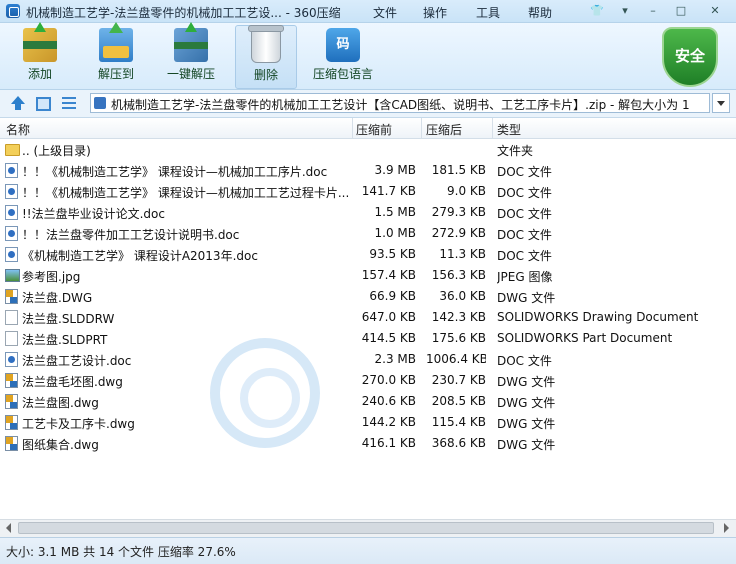 Image resolution: width=736 pixels, height=564 pixels. What do you see at coordinates (368, 149) in the screenshot?
I see `file-row: .. (上级目录) 文件夹` at bounding box center [368, 149].